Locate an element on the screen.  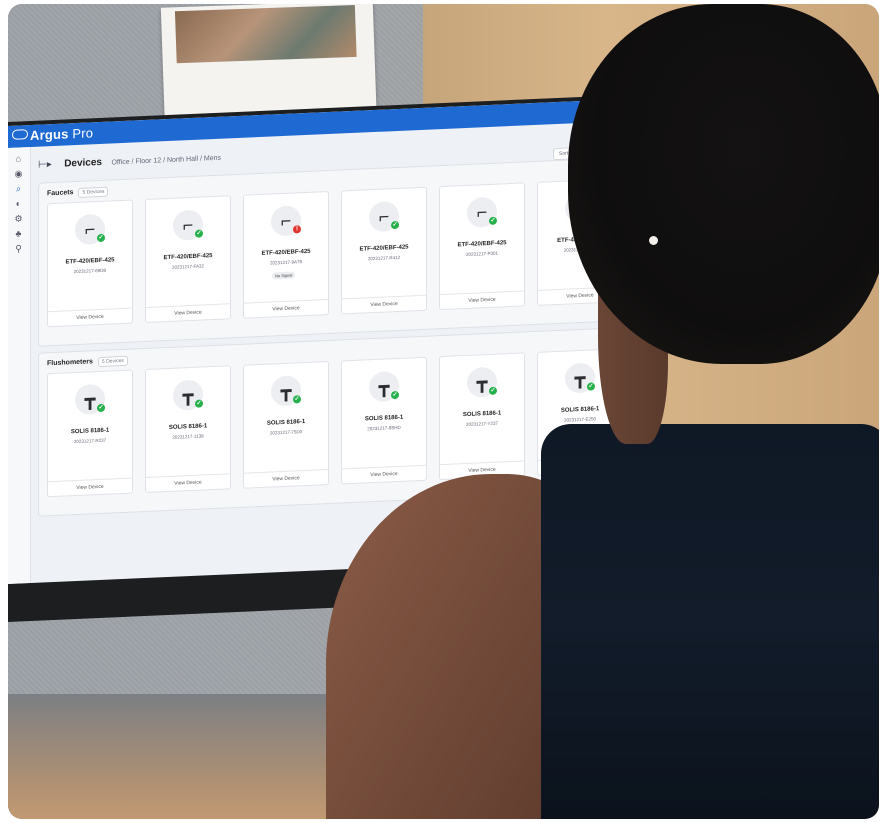
device-card: ┳ ✓ SOLIS 8186-1 20231217-8SHD View Device is located at coordinates (384, 420).